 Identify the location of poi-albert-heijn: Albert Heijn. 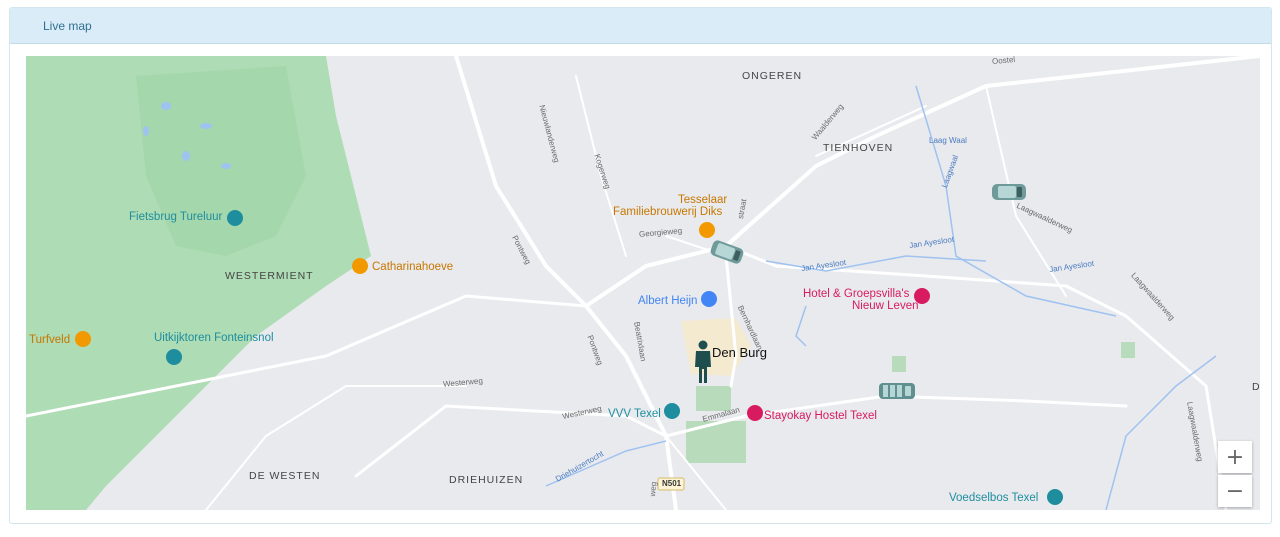
(667, 301).